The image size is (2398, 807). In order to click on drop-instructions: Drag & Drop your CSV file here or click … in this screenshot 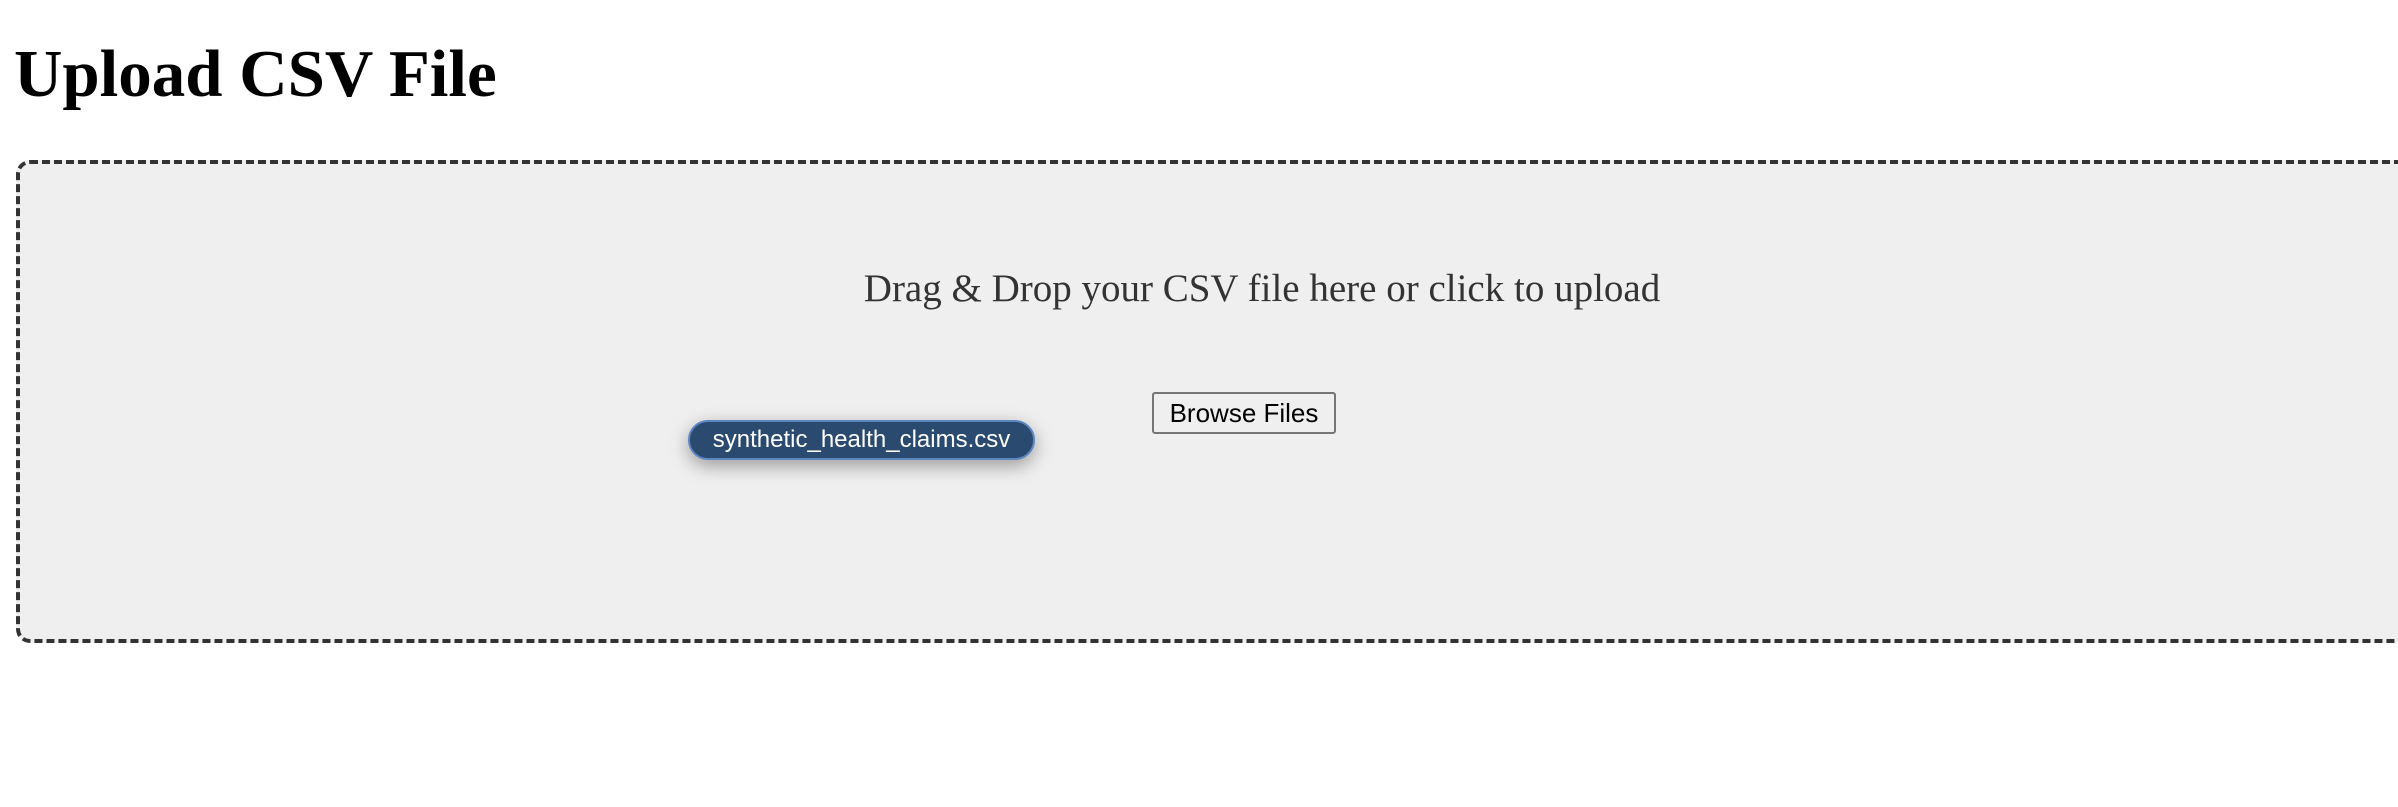, I will do `click(1262, 288)`.